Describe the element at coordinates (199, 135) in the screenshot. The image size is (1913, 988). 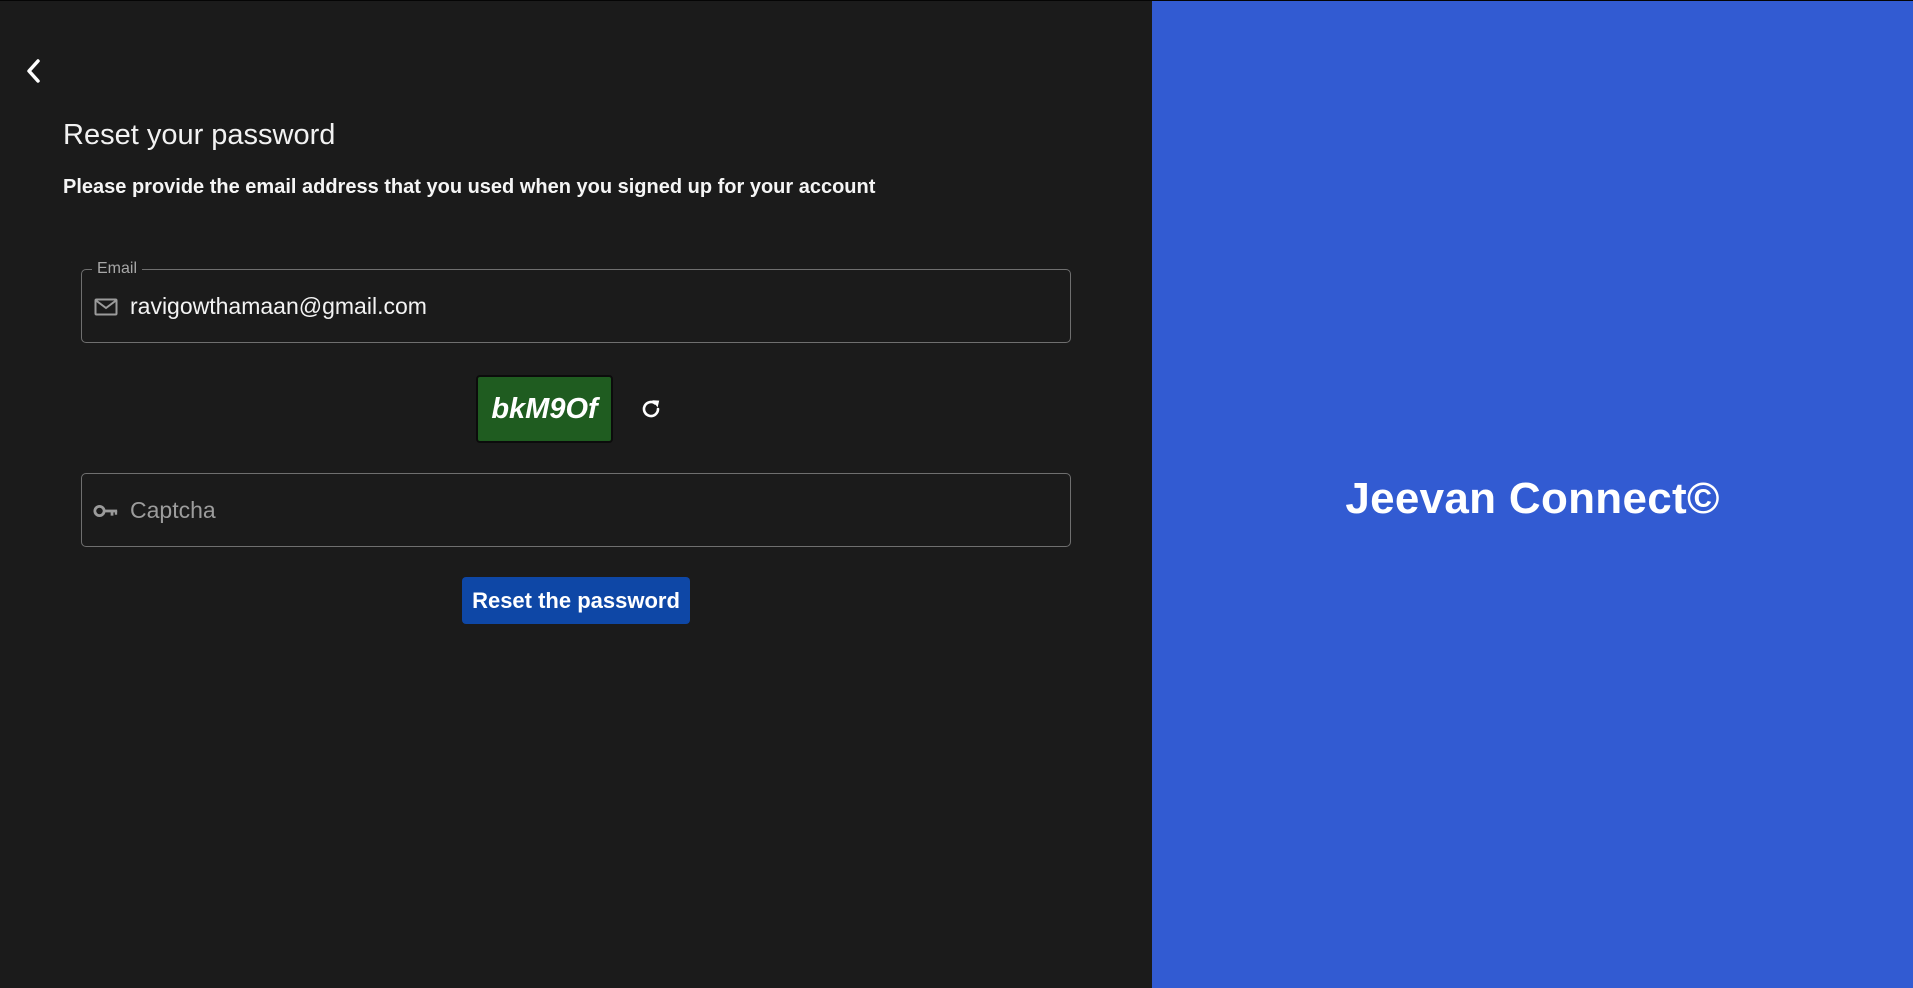
I see `page-title: Reset your password` at that location.